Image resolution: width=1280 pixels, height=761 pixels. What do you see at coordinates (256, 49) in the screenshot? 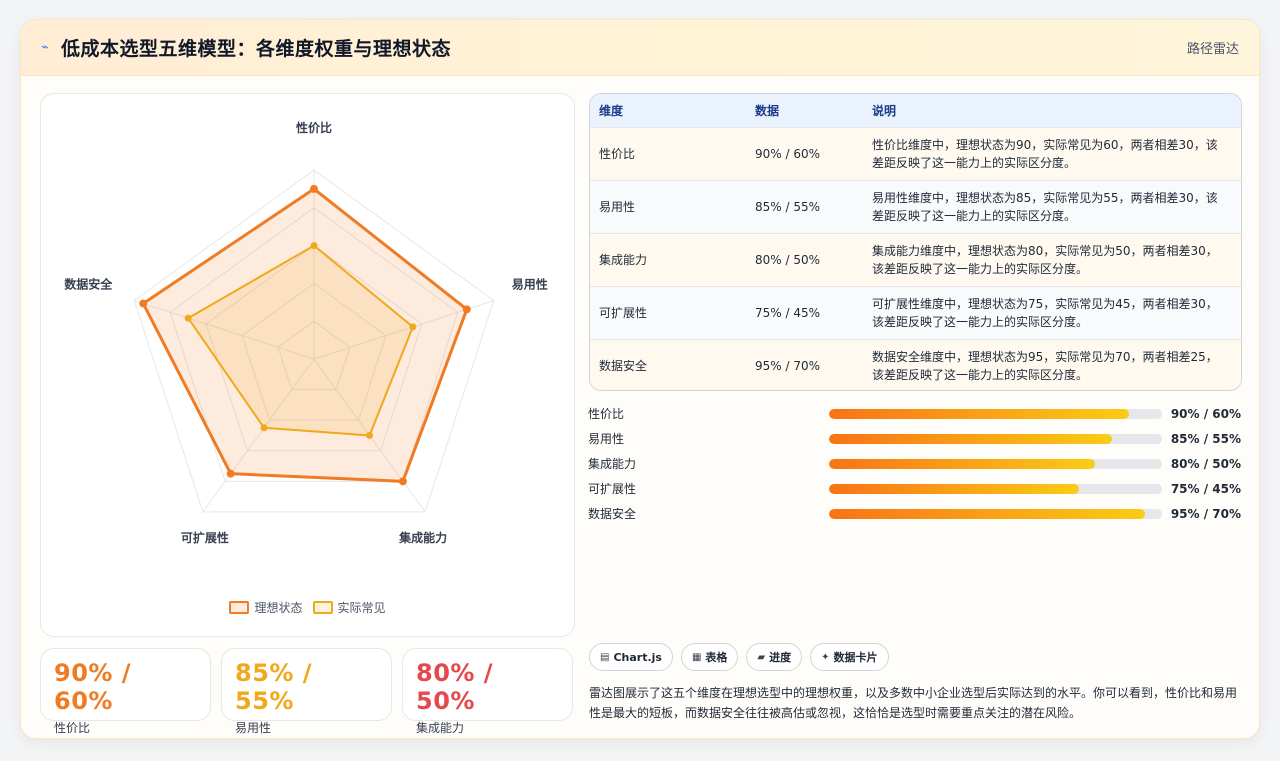
I see `page-title: 低成本选型五维模型：各维度权重与理想状态` at bounding box center [256, 49].